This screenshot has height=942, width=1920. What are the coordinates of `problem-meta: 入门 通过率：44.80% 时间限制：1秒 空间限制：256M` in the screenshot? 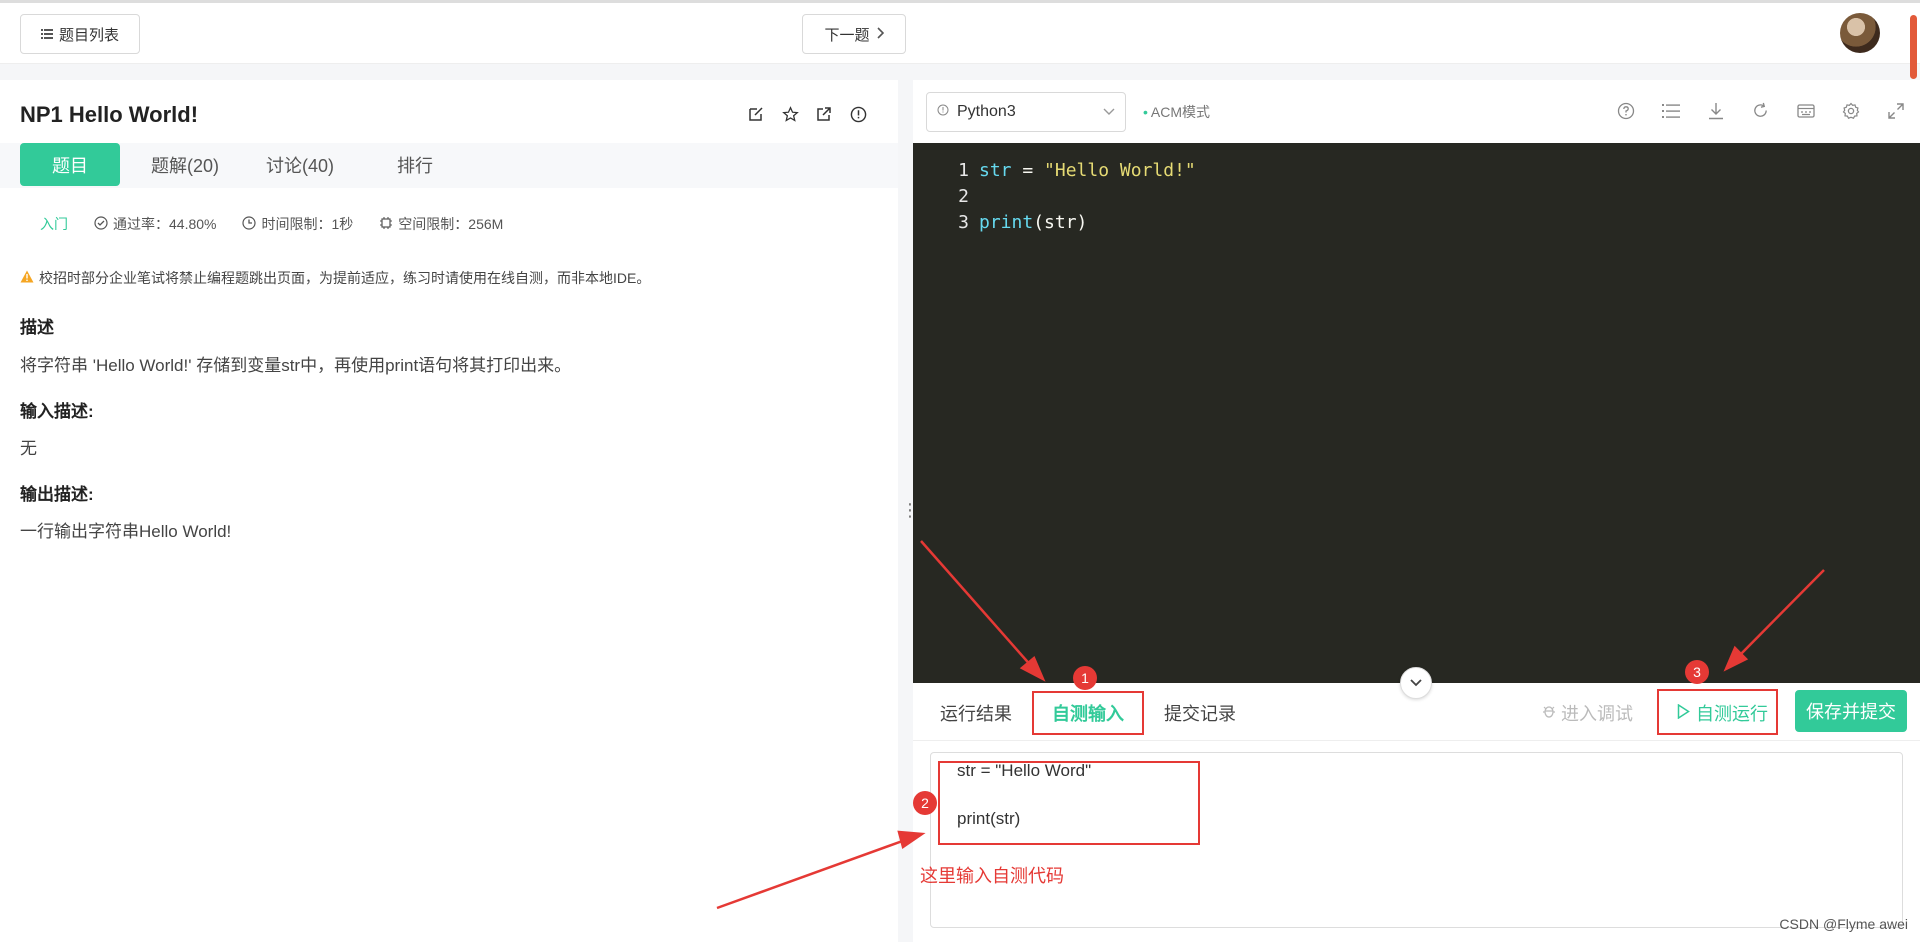 It's located at (271, 224).